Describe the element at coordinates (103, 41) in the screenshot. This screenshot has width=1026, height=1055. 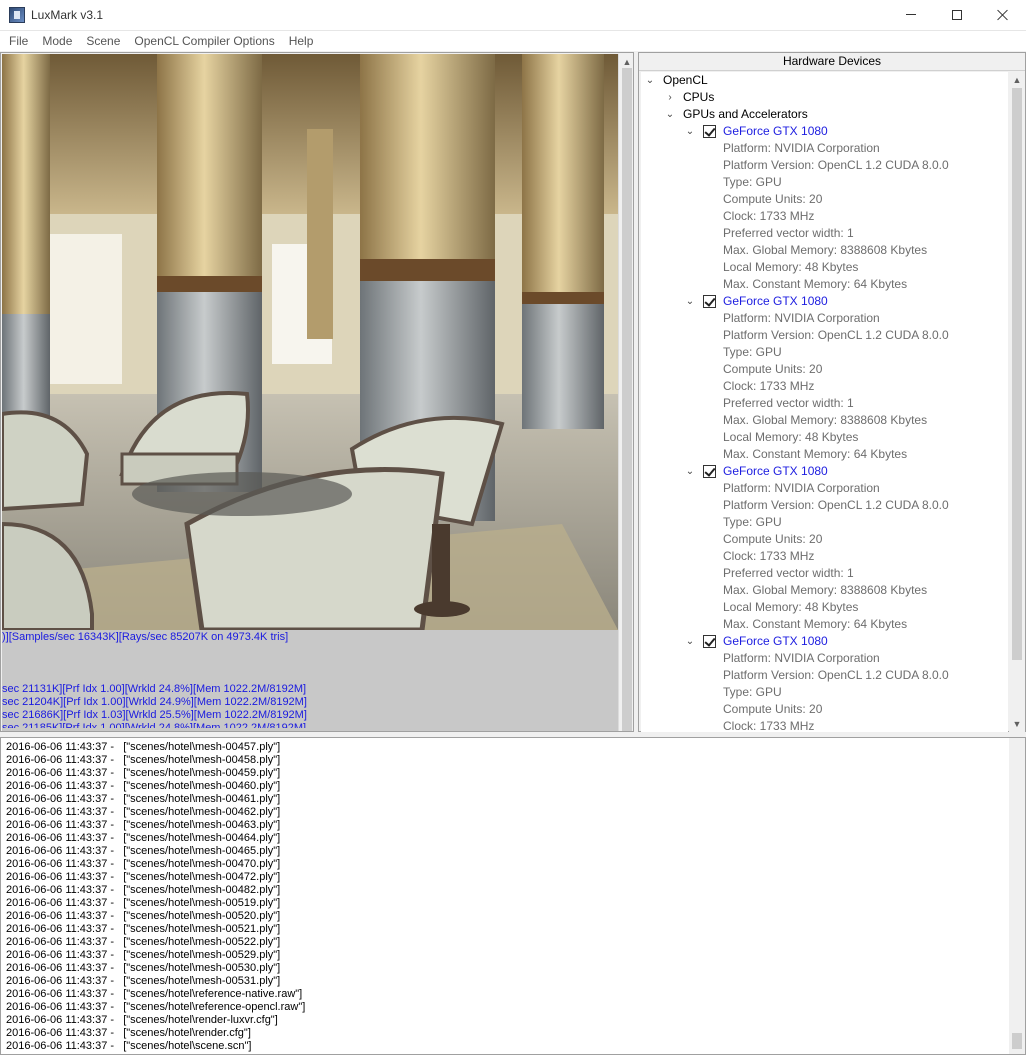
I see `menu-scene: Scene` at that location.